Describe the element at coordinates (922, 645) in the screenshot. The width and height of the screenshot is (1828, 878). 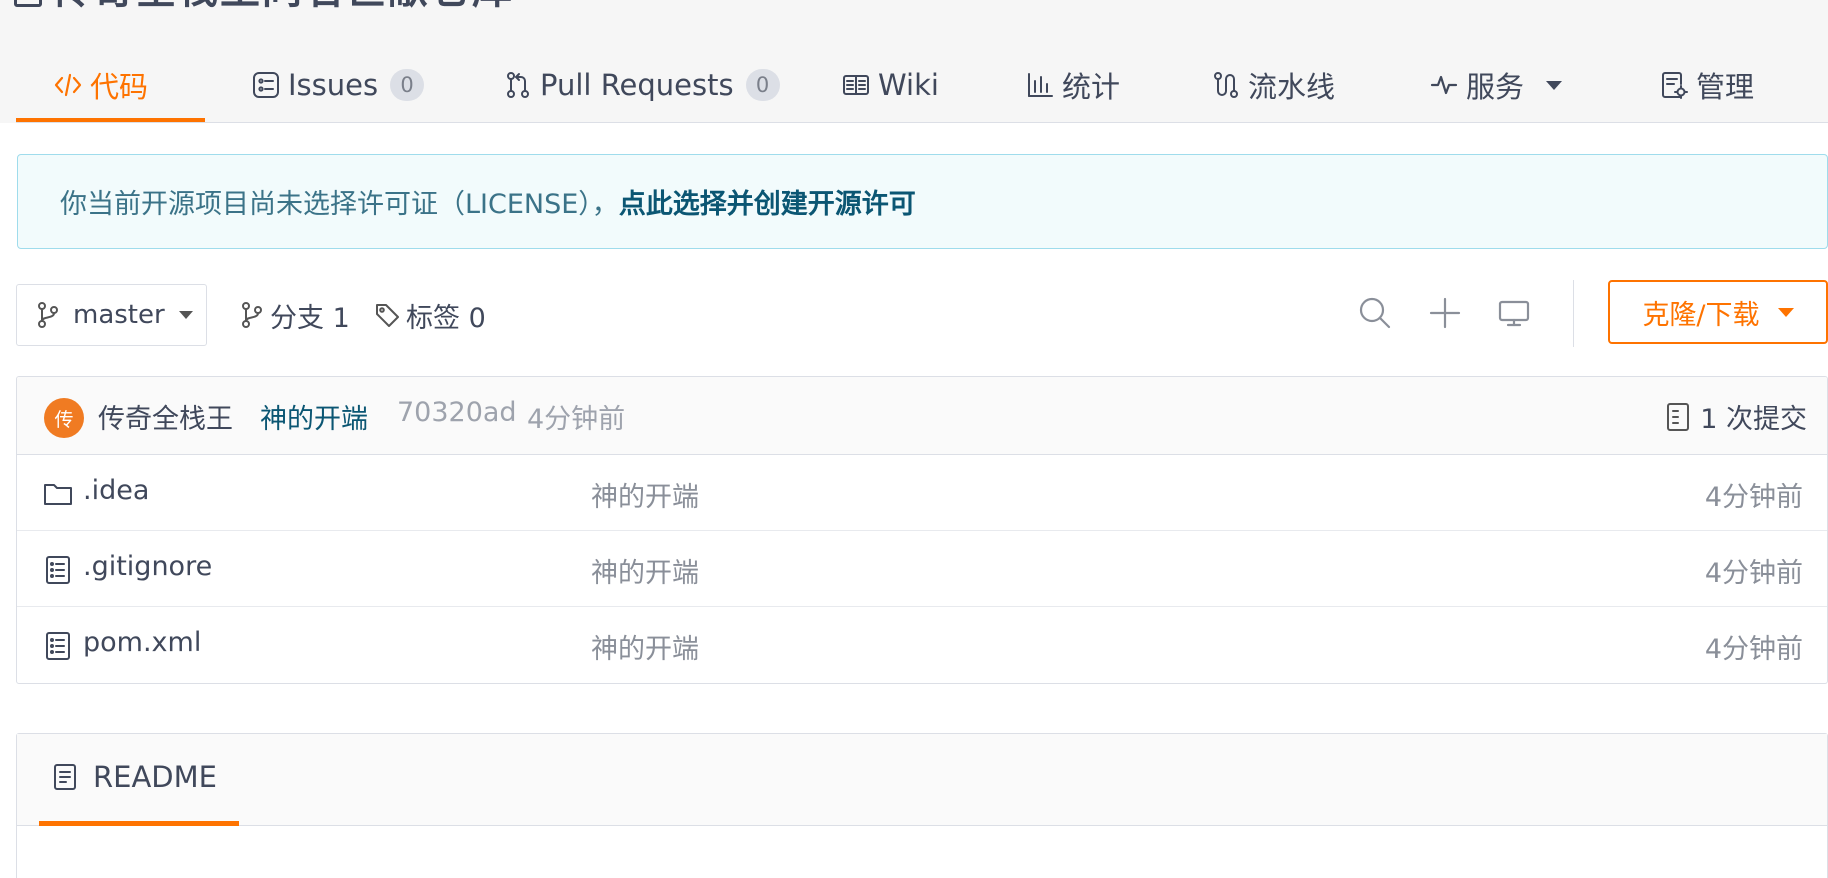
I see `file-row: pom.xml 神的开端 4分钟前` at that location.